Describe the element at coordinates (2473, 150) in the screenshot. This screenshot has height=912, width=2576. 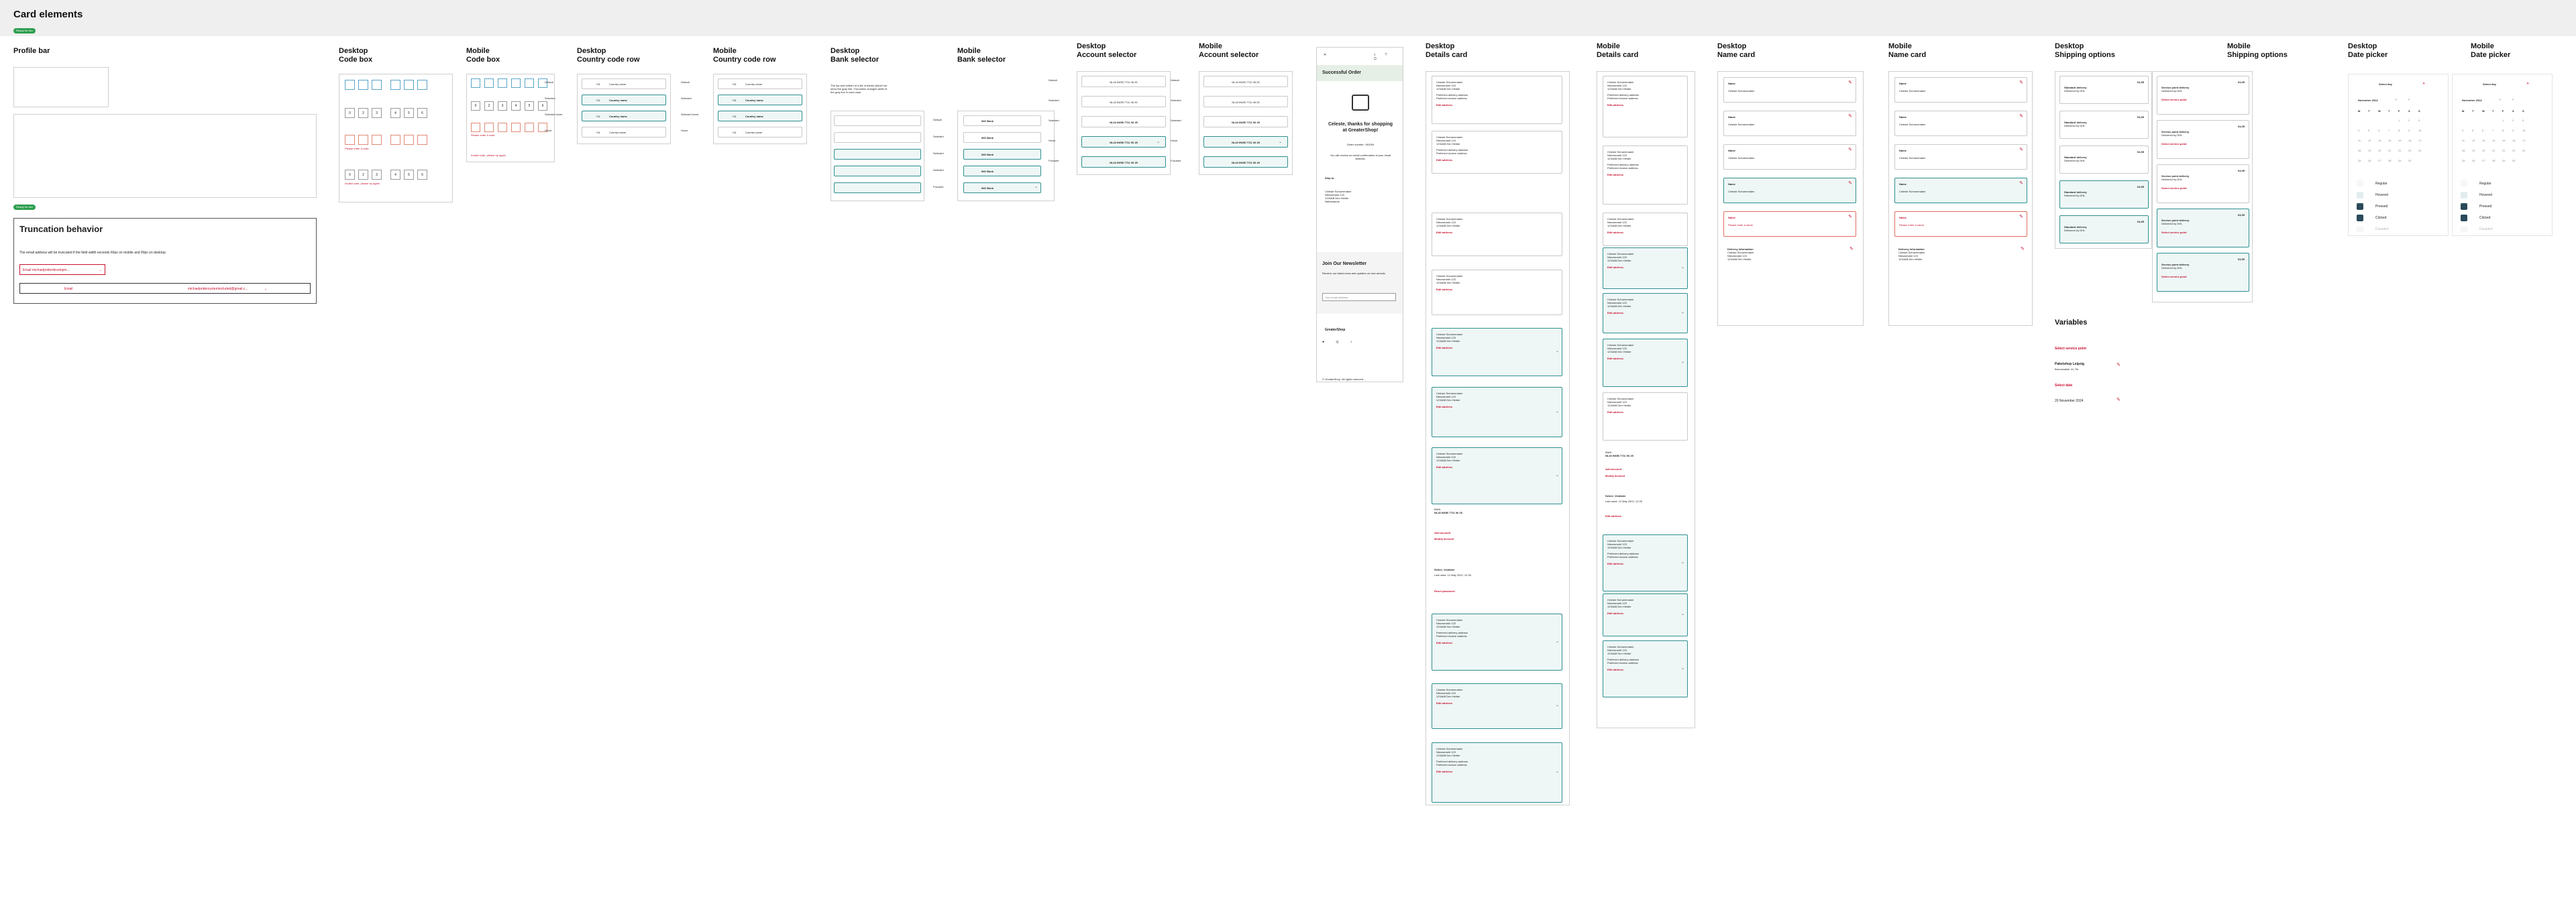
I see `day-cell: 19` at that location.